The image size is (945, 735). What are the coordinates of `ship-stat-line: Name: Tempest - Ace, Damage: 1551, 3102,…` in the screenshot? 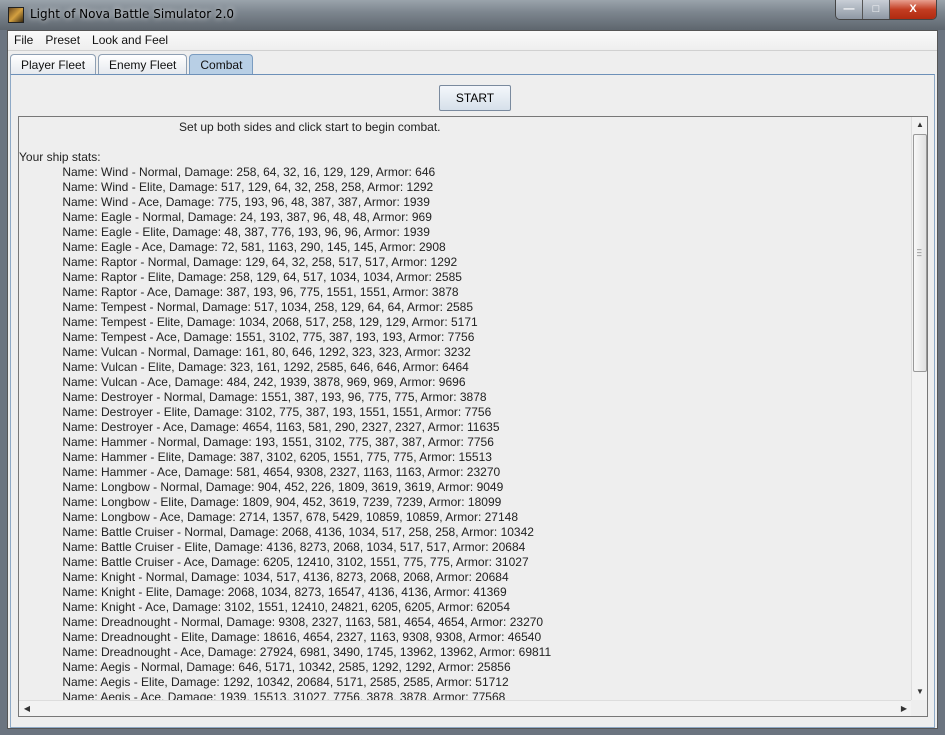 It's located at (247, 337).